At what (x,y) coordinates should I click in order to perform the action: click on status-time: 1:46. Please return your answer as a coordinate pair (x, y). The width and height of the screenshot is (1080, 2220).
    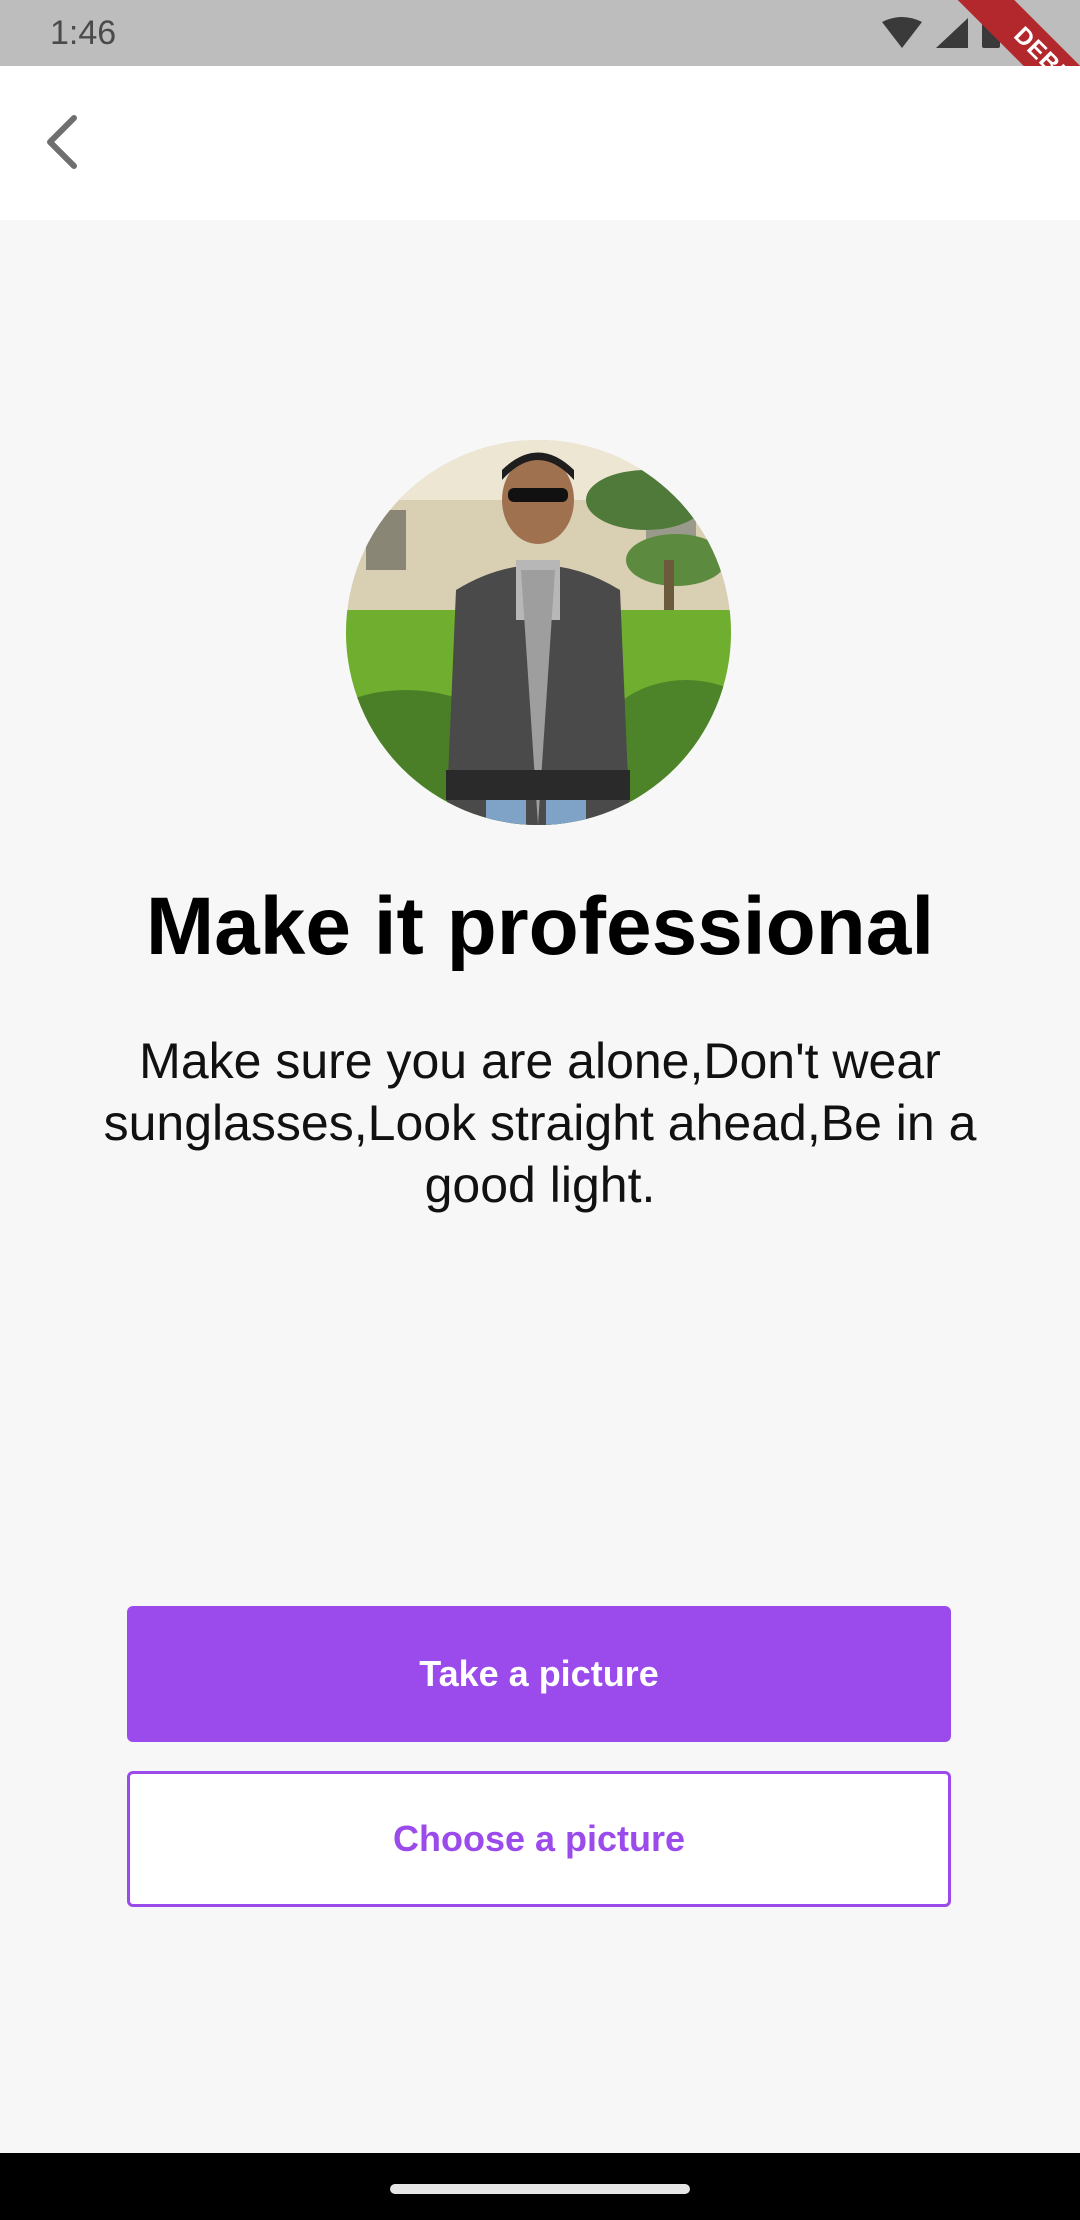
    Looking at the image, I should click on (83, 33).